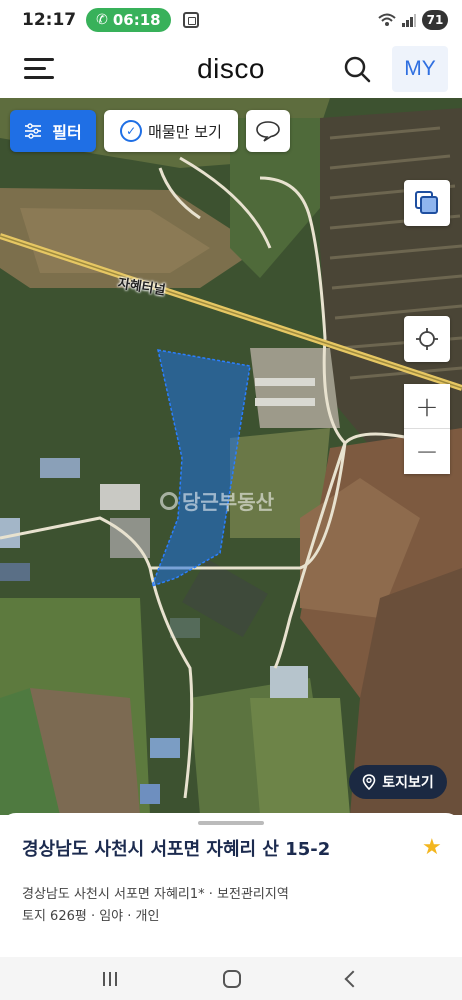 The image size is (462, 1000). Describe the element at coordinates (91, 916) in the screenshot. I see `property-details: 토지 626평 · 임야 · 개인` at that location.